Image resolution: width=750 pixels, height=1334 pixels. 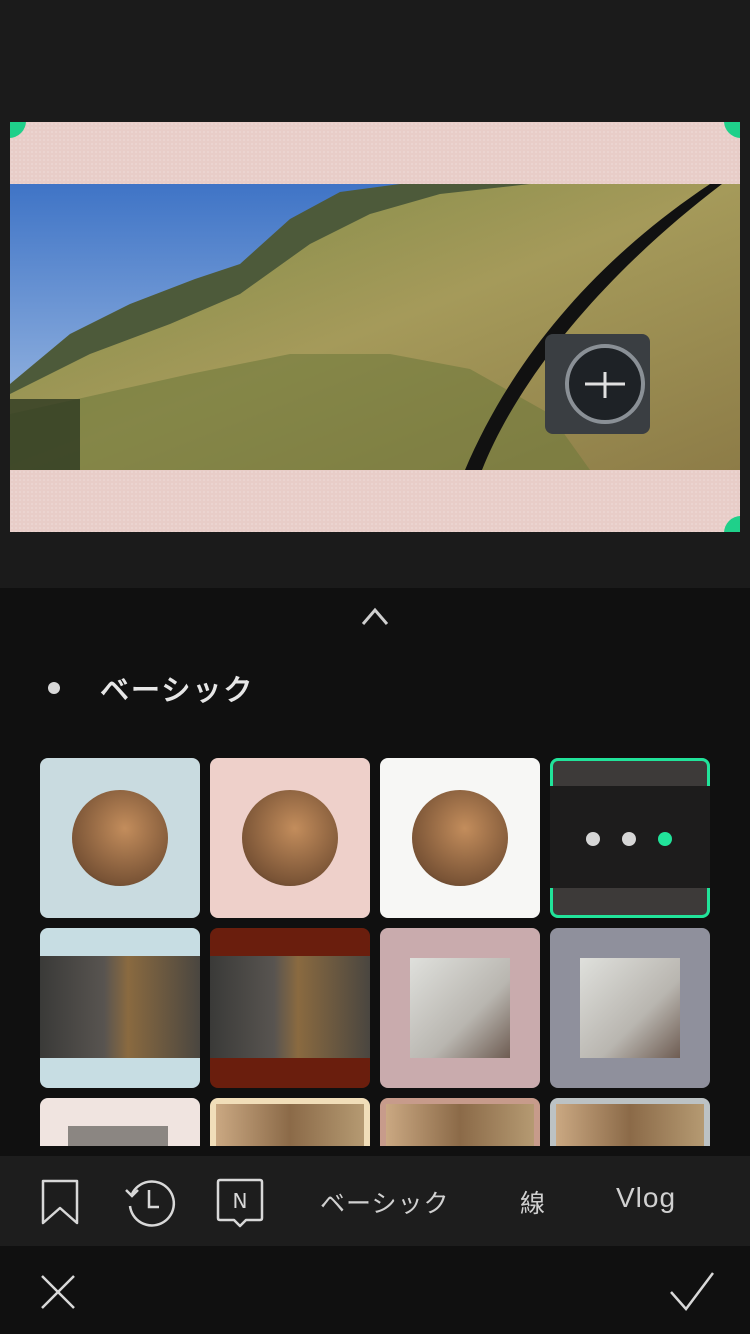 I want to click on more-options-icon, so click(x=629, y=839).